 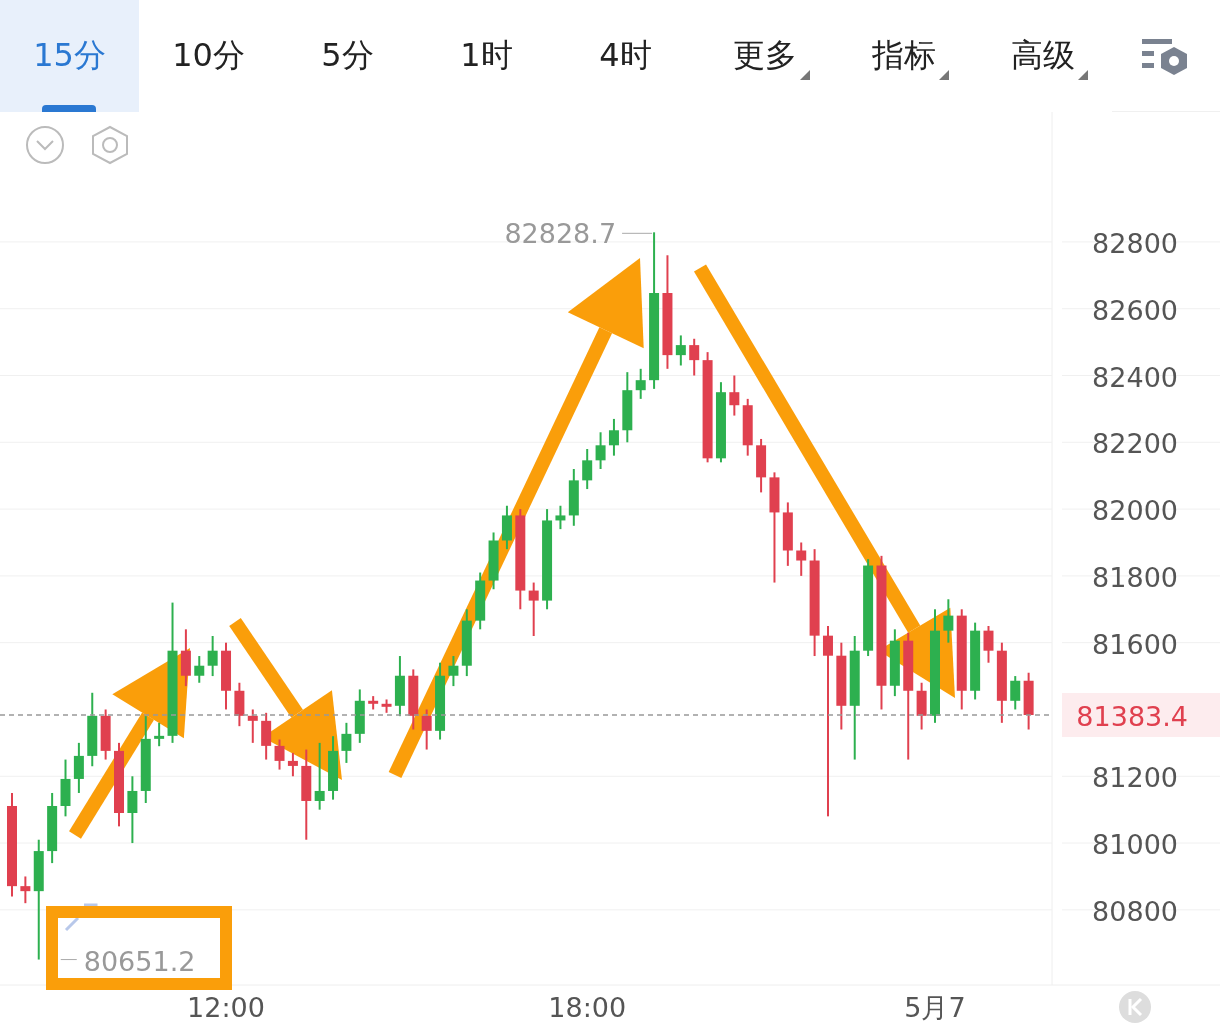 I want to click on price-axis-label: 81600, so click(x=1135, y=644).